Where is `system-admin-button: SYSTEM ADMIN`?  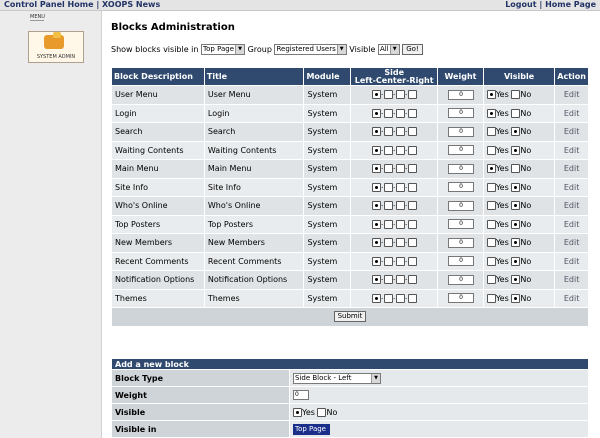
system-admin-button: SYSTEM ADMIN is located at coordinates (56, 47).